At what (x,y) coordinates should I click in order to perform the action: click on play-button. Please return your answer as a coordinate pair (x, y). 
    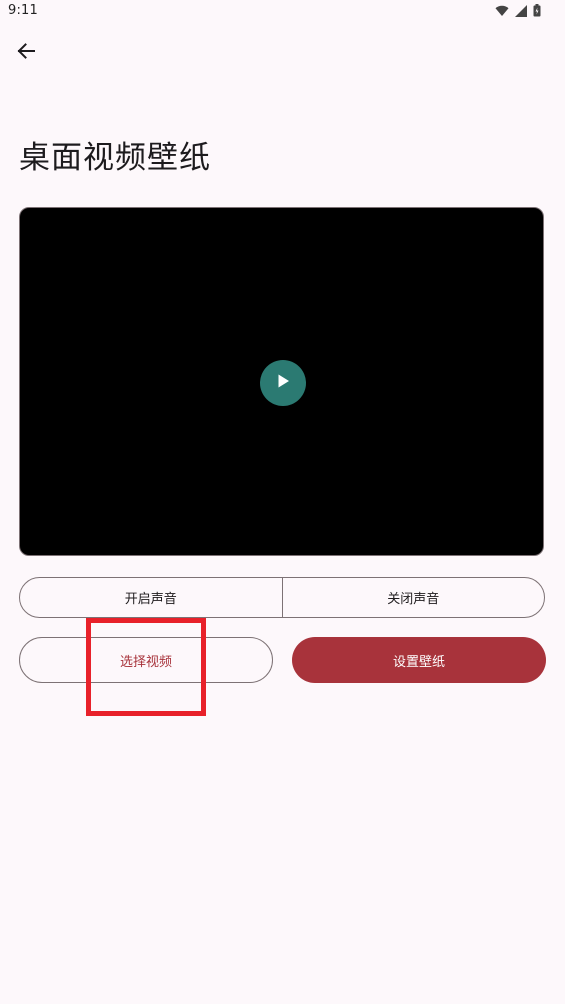
    Looking at the image, I should click on (283, 383).